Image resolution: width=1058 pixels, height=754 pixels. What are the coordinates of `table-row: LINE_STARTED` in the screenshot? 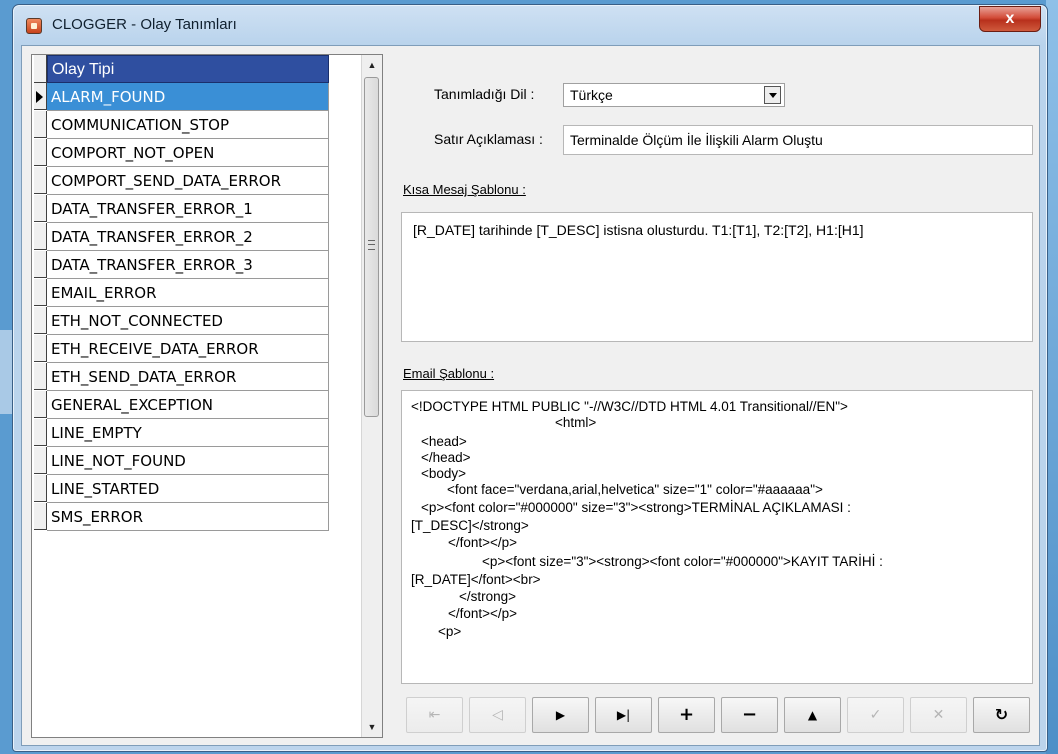 It's located at (197, 489).